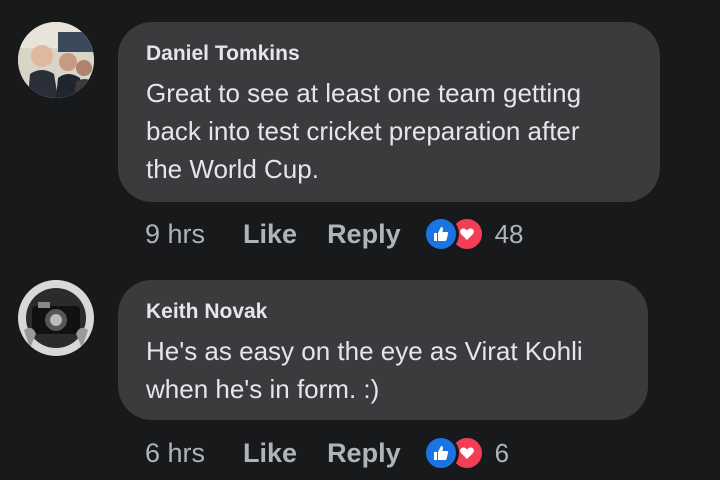  I want to click on comment-actions: 6 hrs Like Reply 6, so click(327, 453).